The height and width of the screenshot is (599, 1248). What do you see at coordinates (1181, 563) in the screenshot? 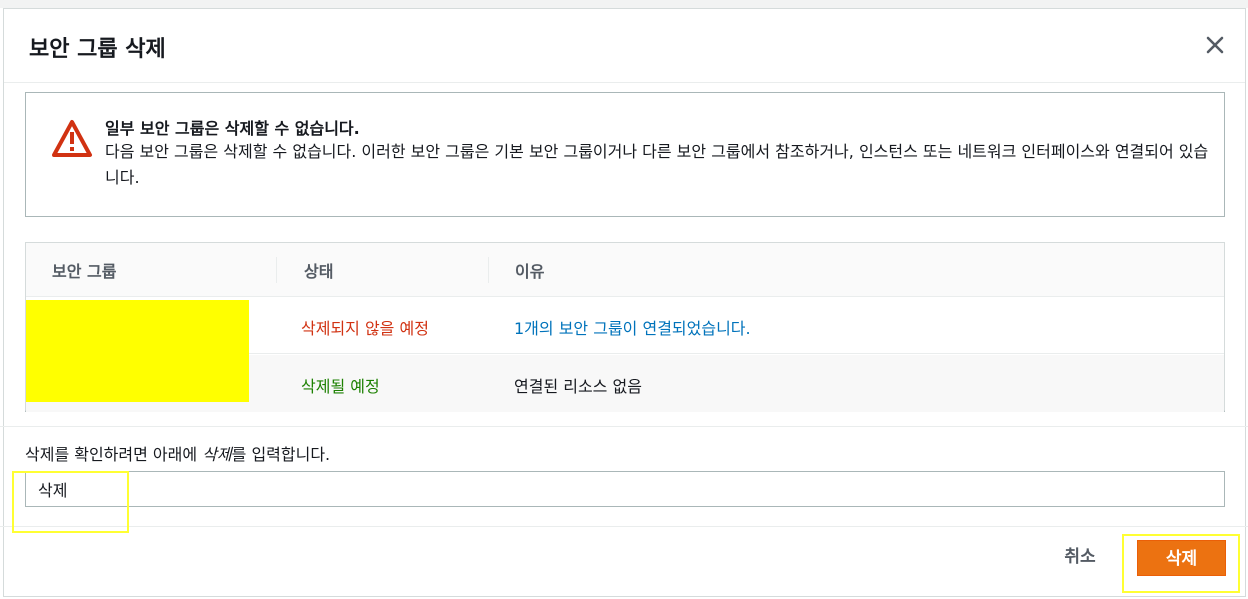
I see `highlight-box-delete` at bounding box center [1181, 563].